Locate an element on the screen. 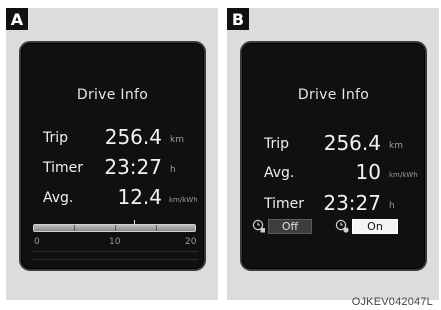 The width and height of the screenshot is (441, 310). auto-reset-on-button: On is located at coordinates (375, 226).